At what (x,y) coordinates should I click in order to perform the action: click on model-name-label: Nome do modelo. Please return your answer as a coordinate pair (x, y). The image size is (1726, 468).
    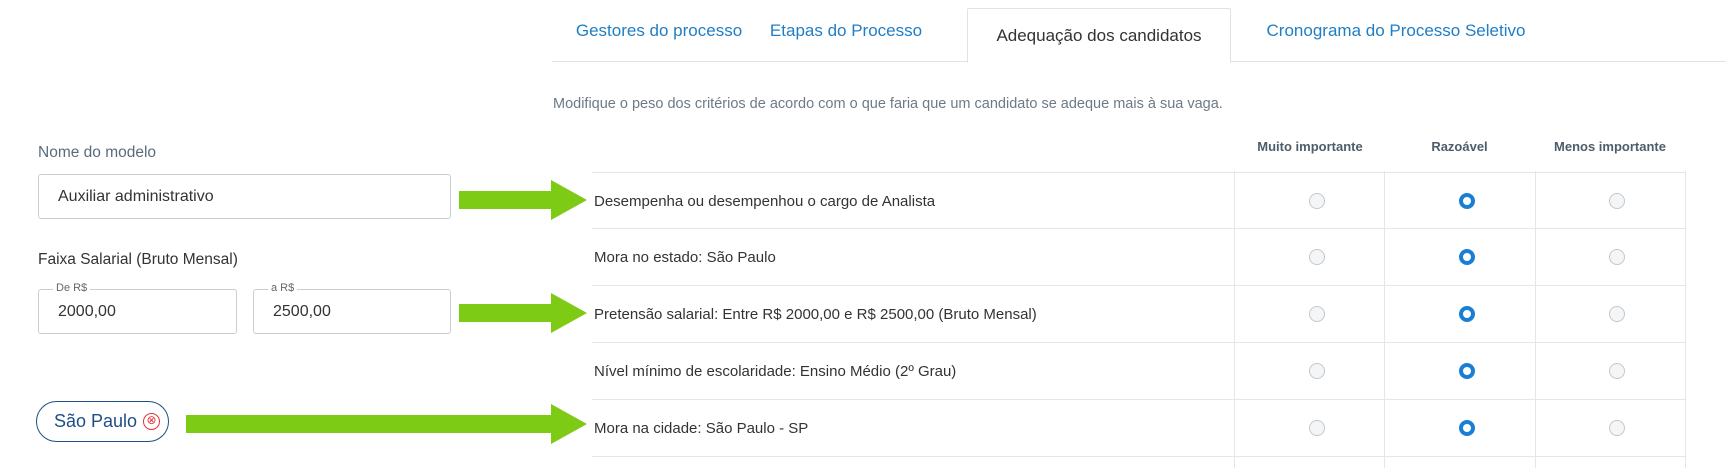
    Looking at the image, I should click on (97, 152).